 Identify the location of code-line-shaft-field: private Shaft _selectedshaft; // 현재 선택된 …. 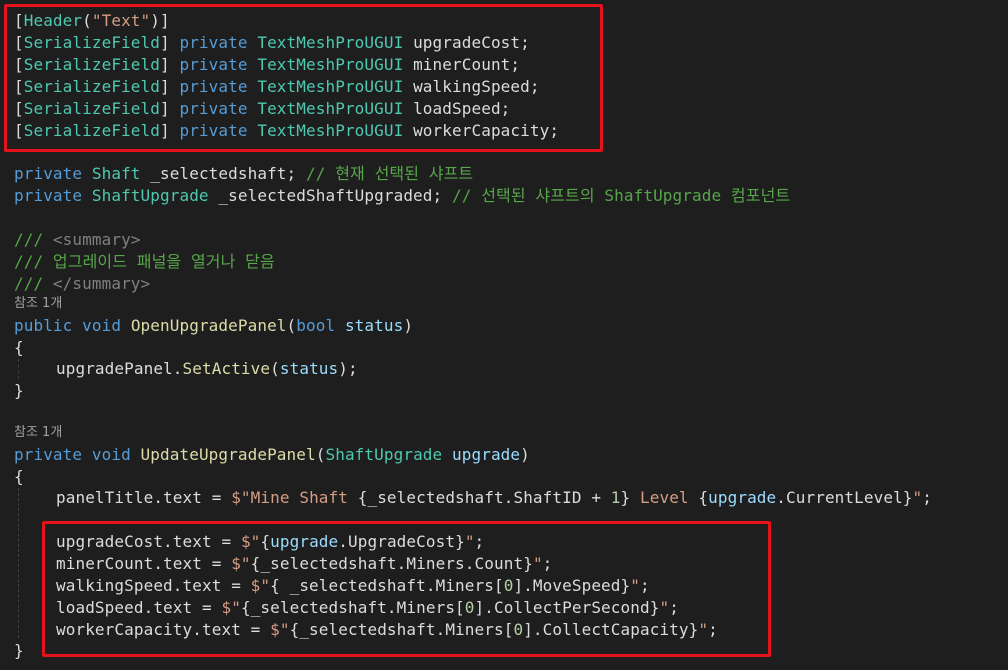
(244, 173).